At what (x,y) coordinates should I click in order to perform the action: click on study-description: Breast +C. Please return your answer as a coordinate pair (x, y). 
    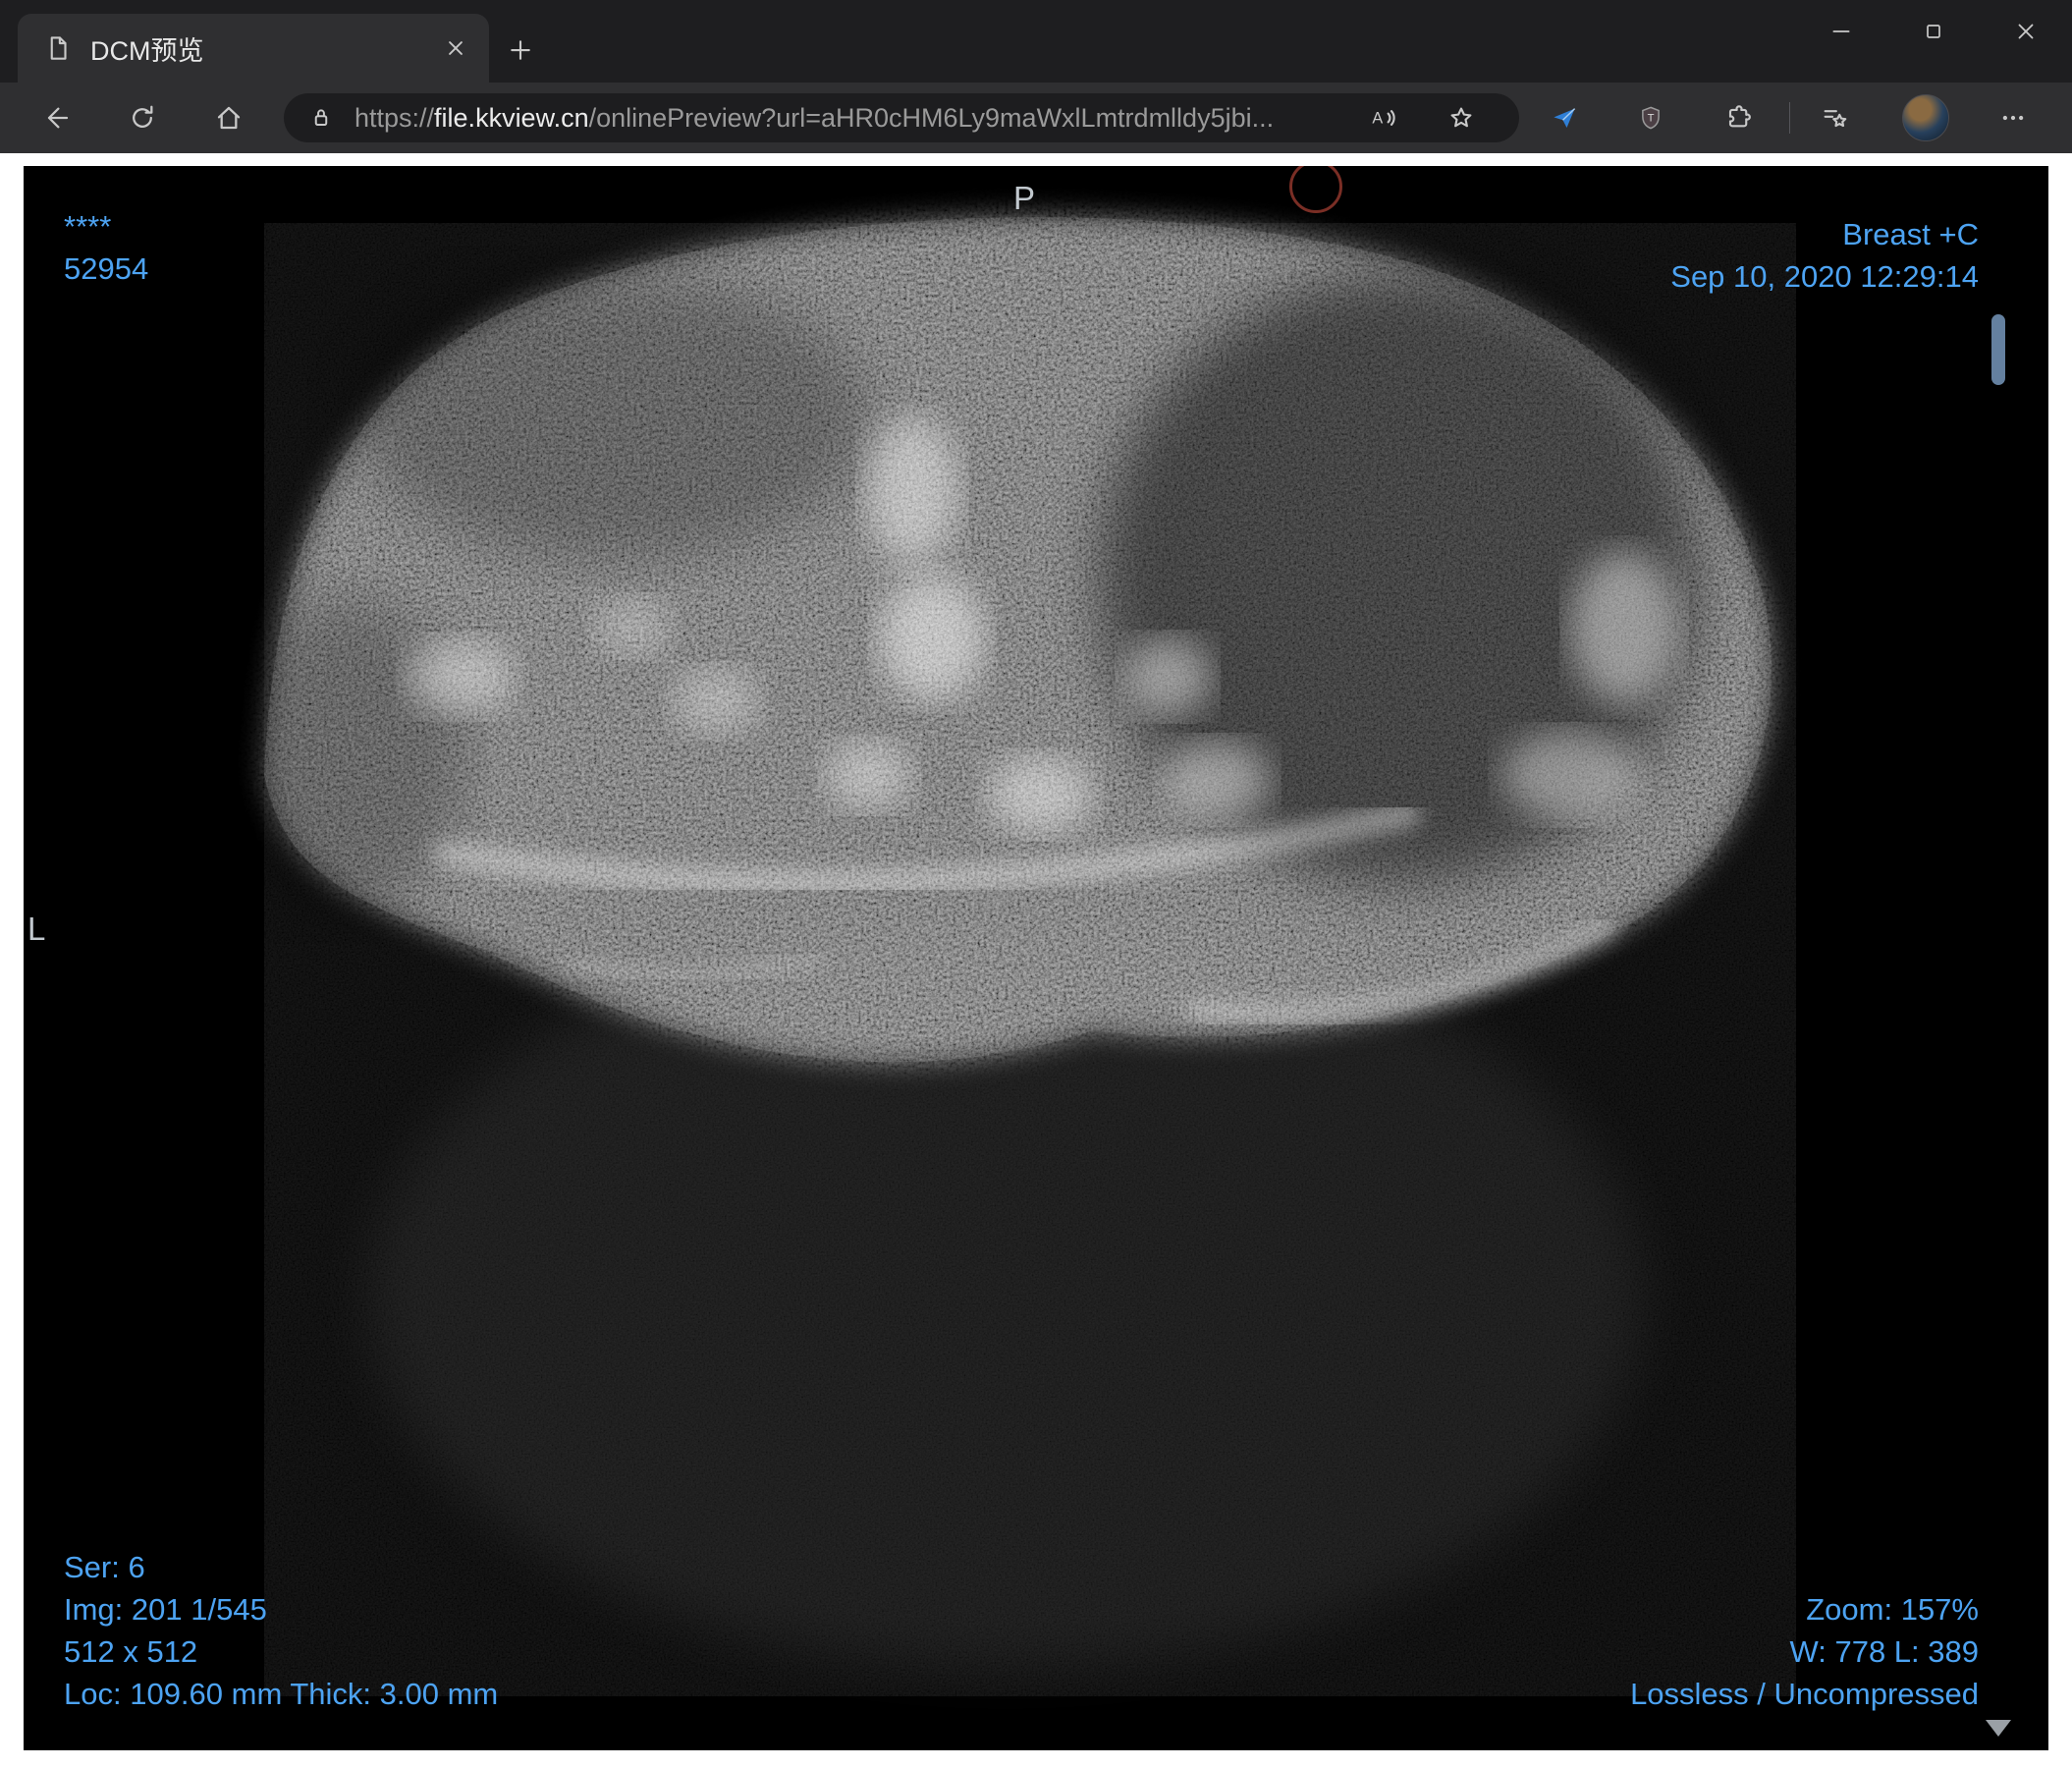
    Looking at the image, I should click on (1911, 234).